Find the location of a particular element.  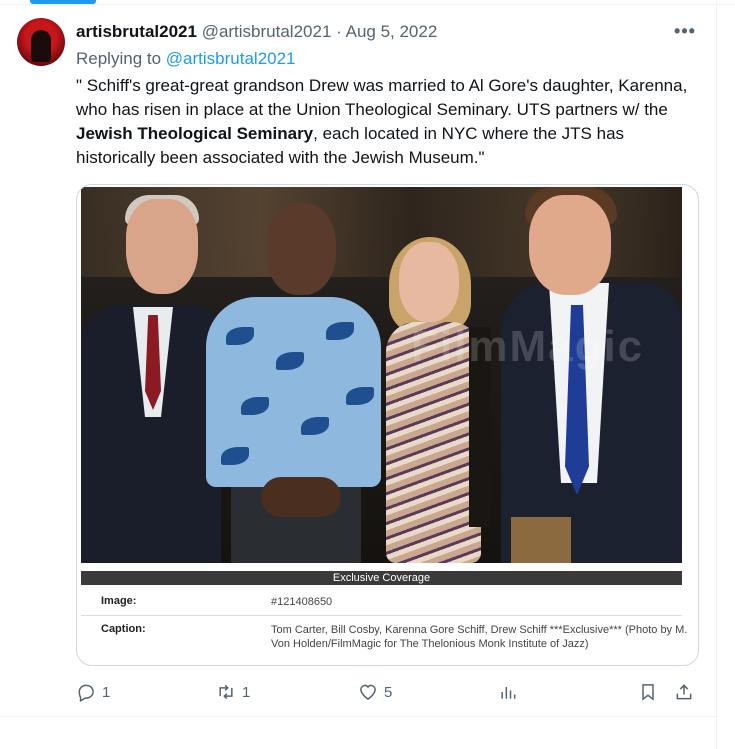

replying-to: Replying to @artisbrutal2021 is located at coordinates (186, 59).